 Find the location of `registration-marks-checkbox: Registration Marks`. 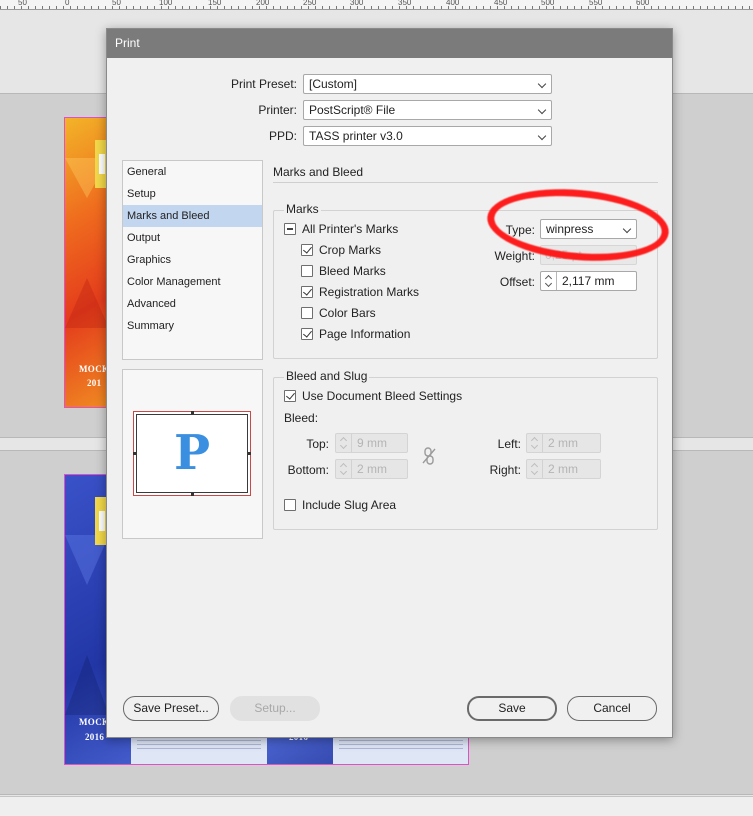

registration-marks-checkbox: Registration Marks is located at coordinates (360, 292).